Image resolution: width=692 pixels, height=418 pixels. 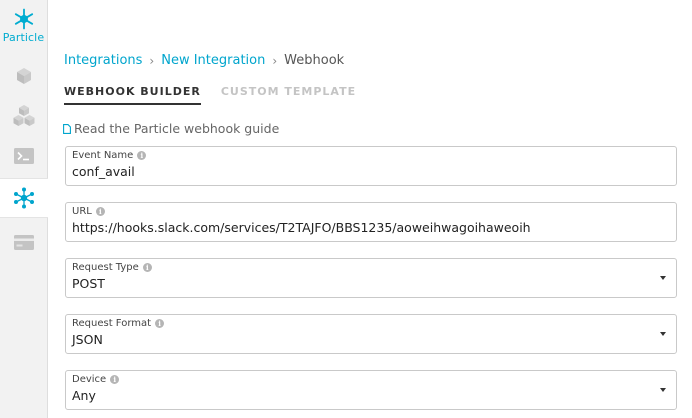 What do you see at coordinates (82, 211) in the screenshot?
I see `url-label-text: URL` at bounding box center [82, 211].